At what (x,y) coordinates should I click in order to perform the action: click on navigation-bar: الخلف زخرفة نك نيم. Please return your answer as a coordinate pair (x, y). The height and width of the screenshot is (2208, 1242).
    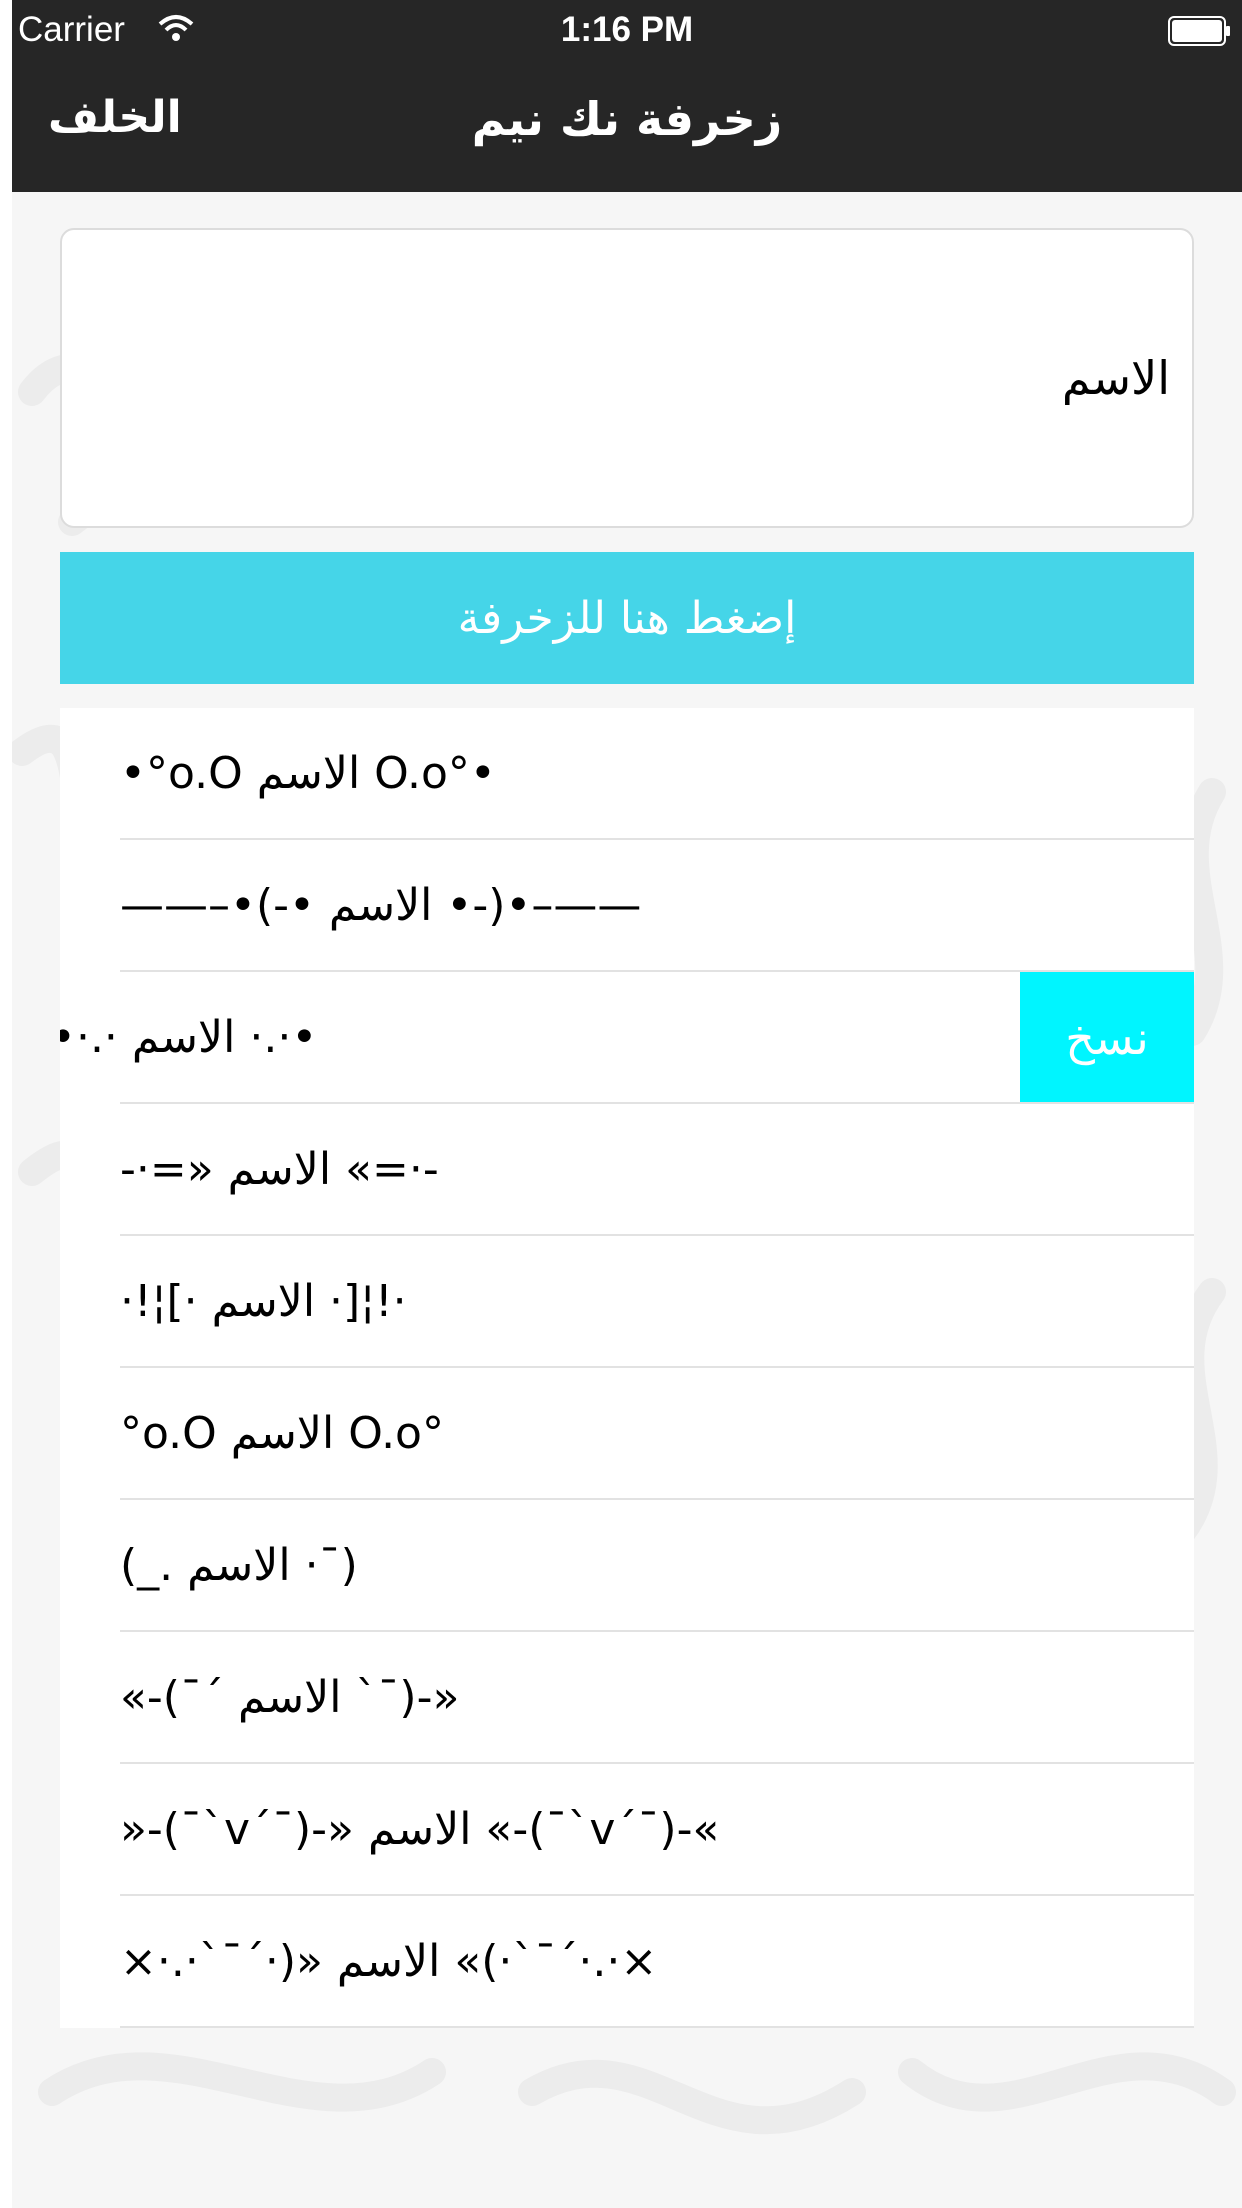
    Looking at the image, I should click on (627, 127).